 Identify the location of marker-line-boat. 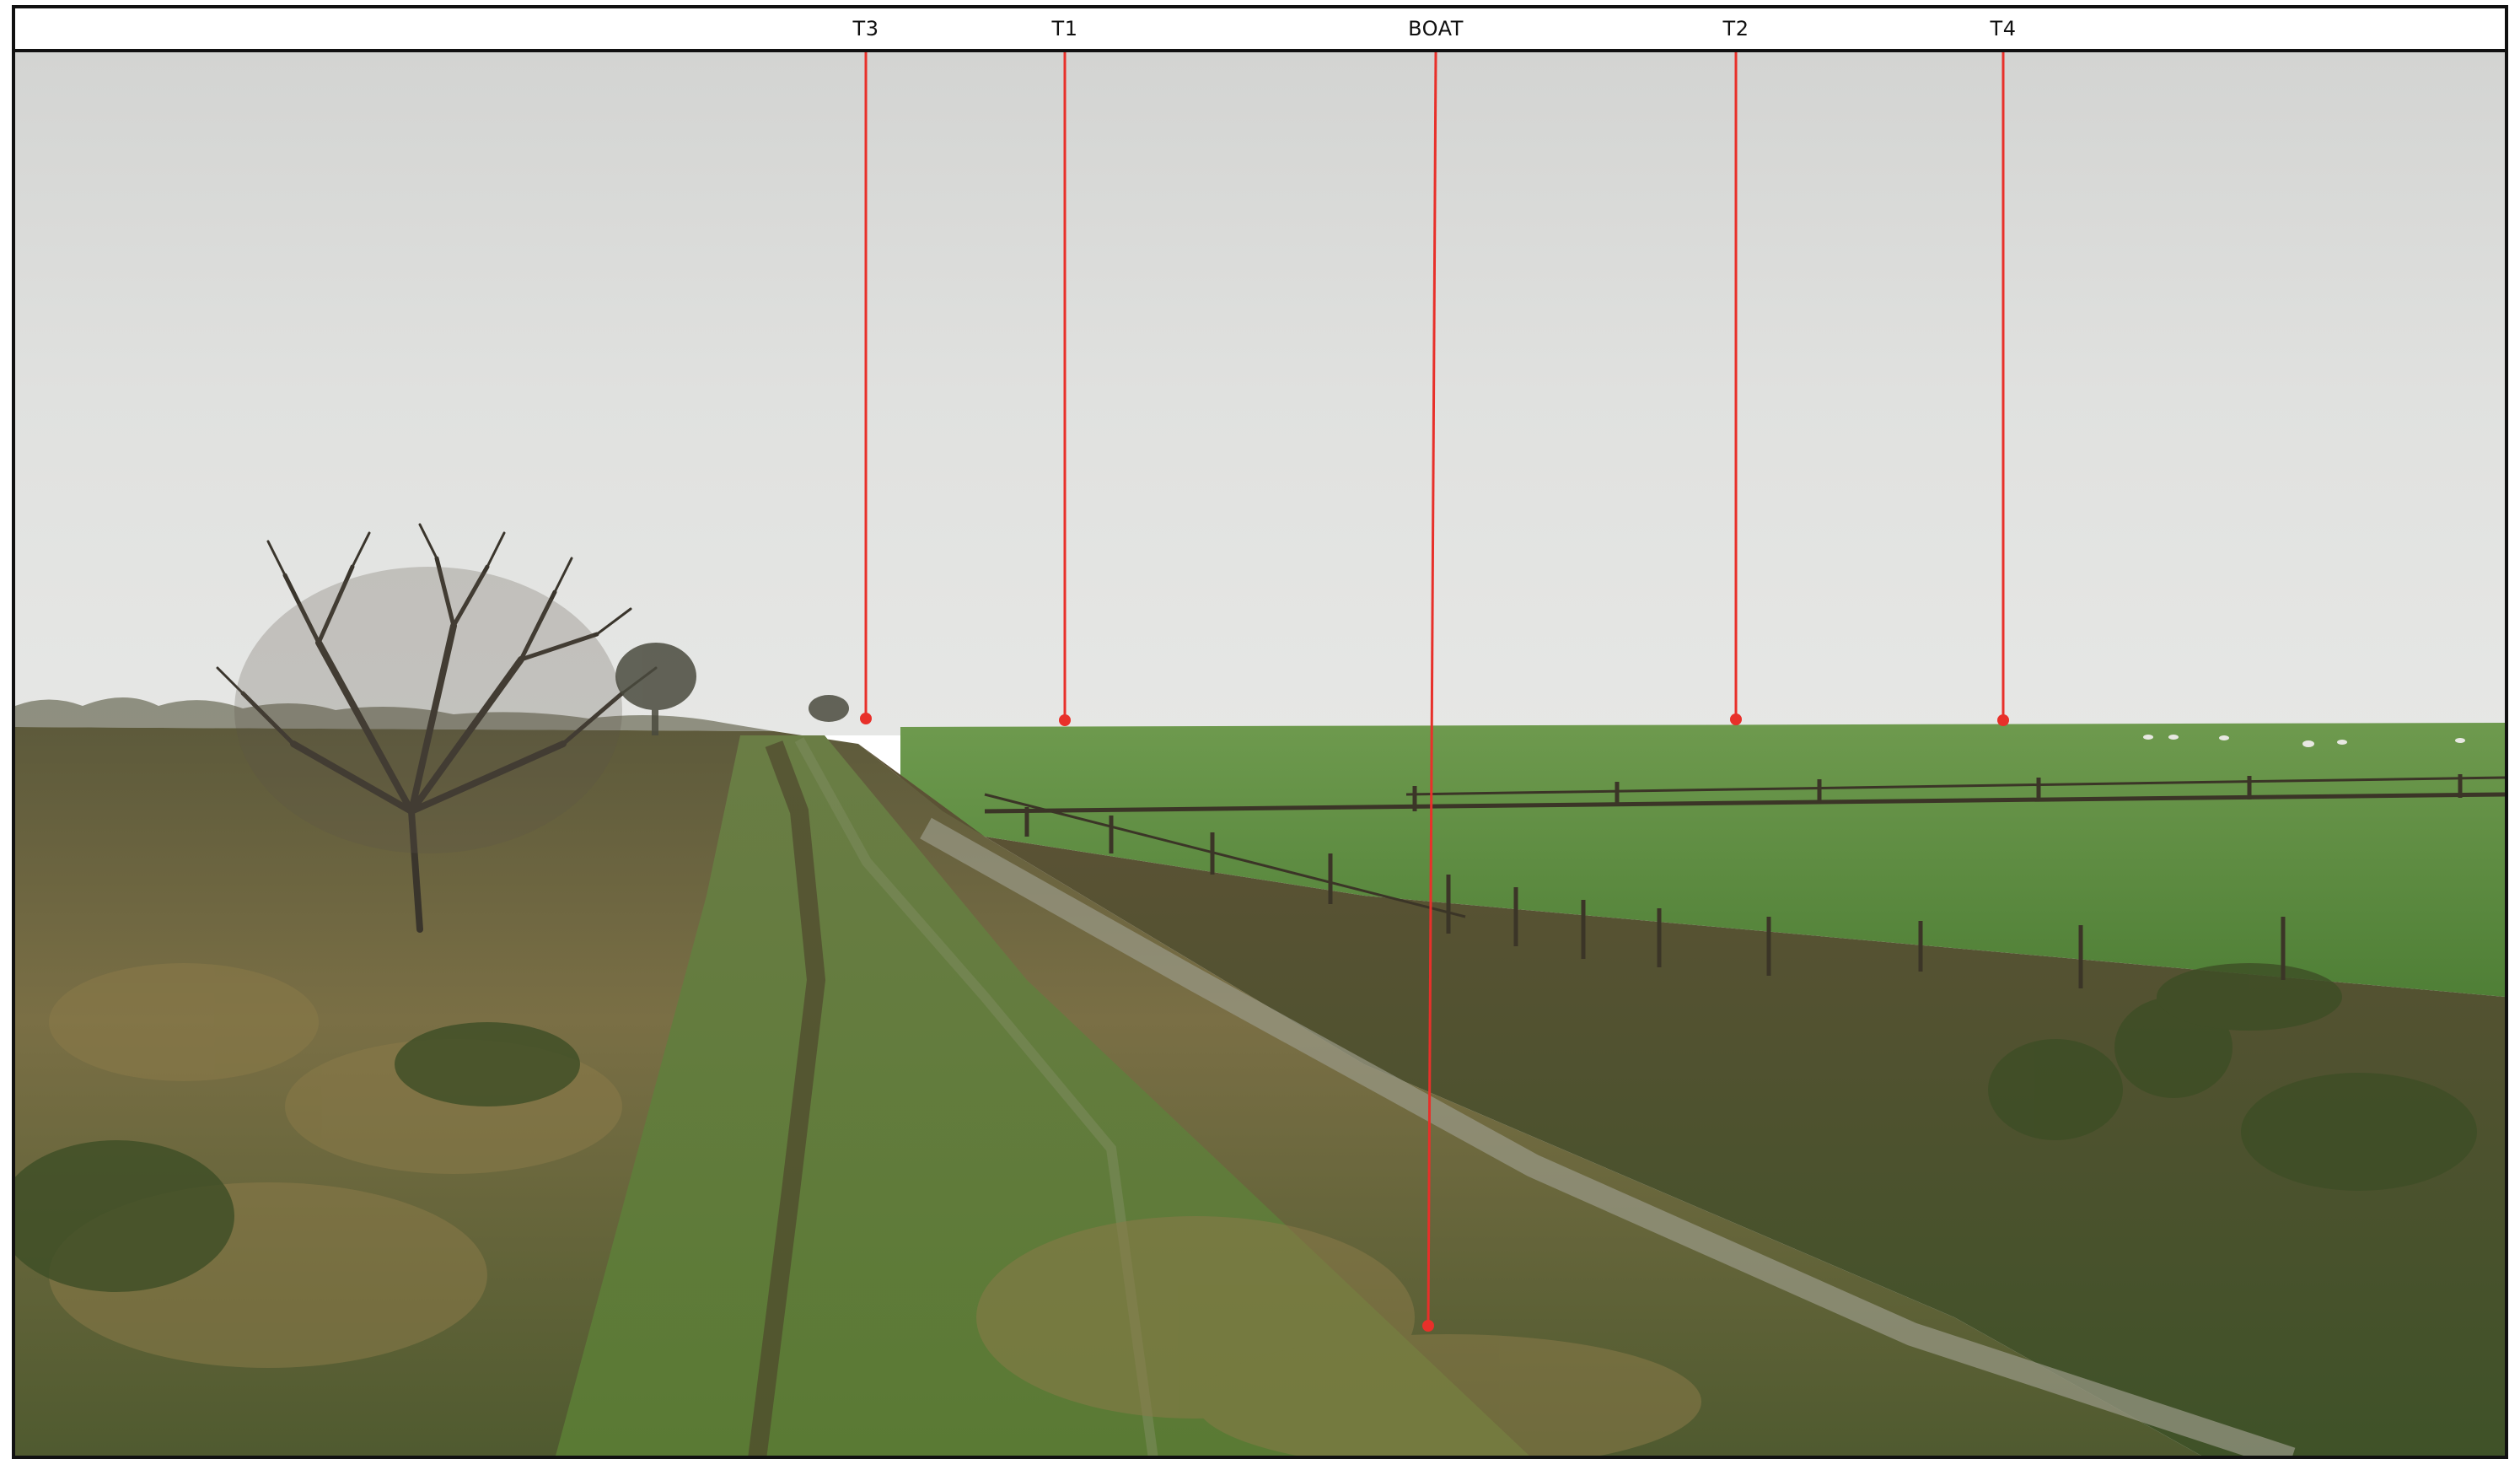
(1432, 689).